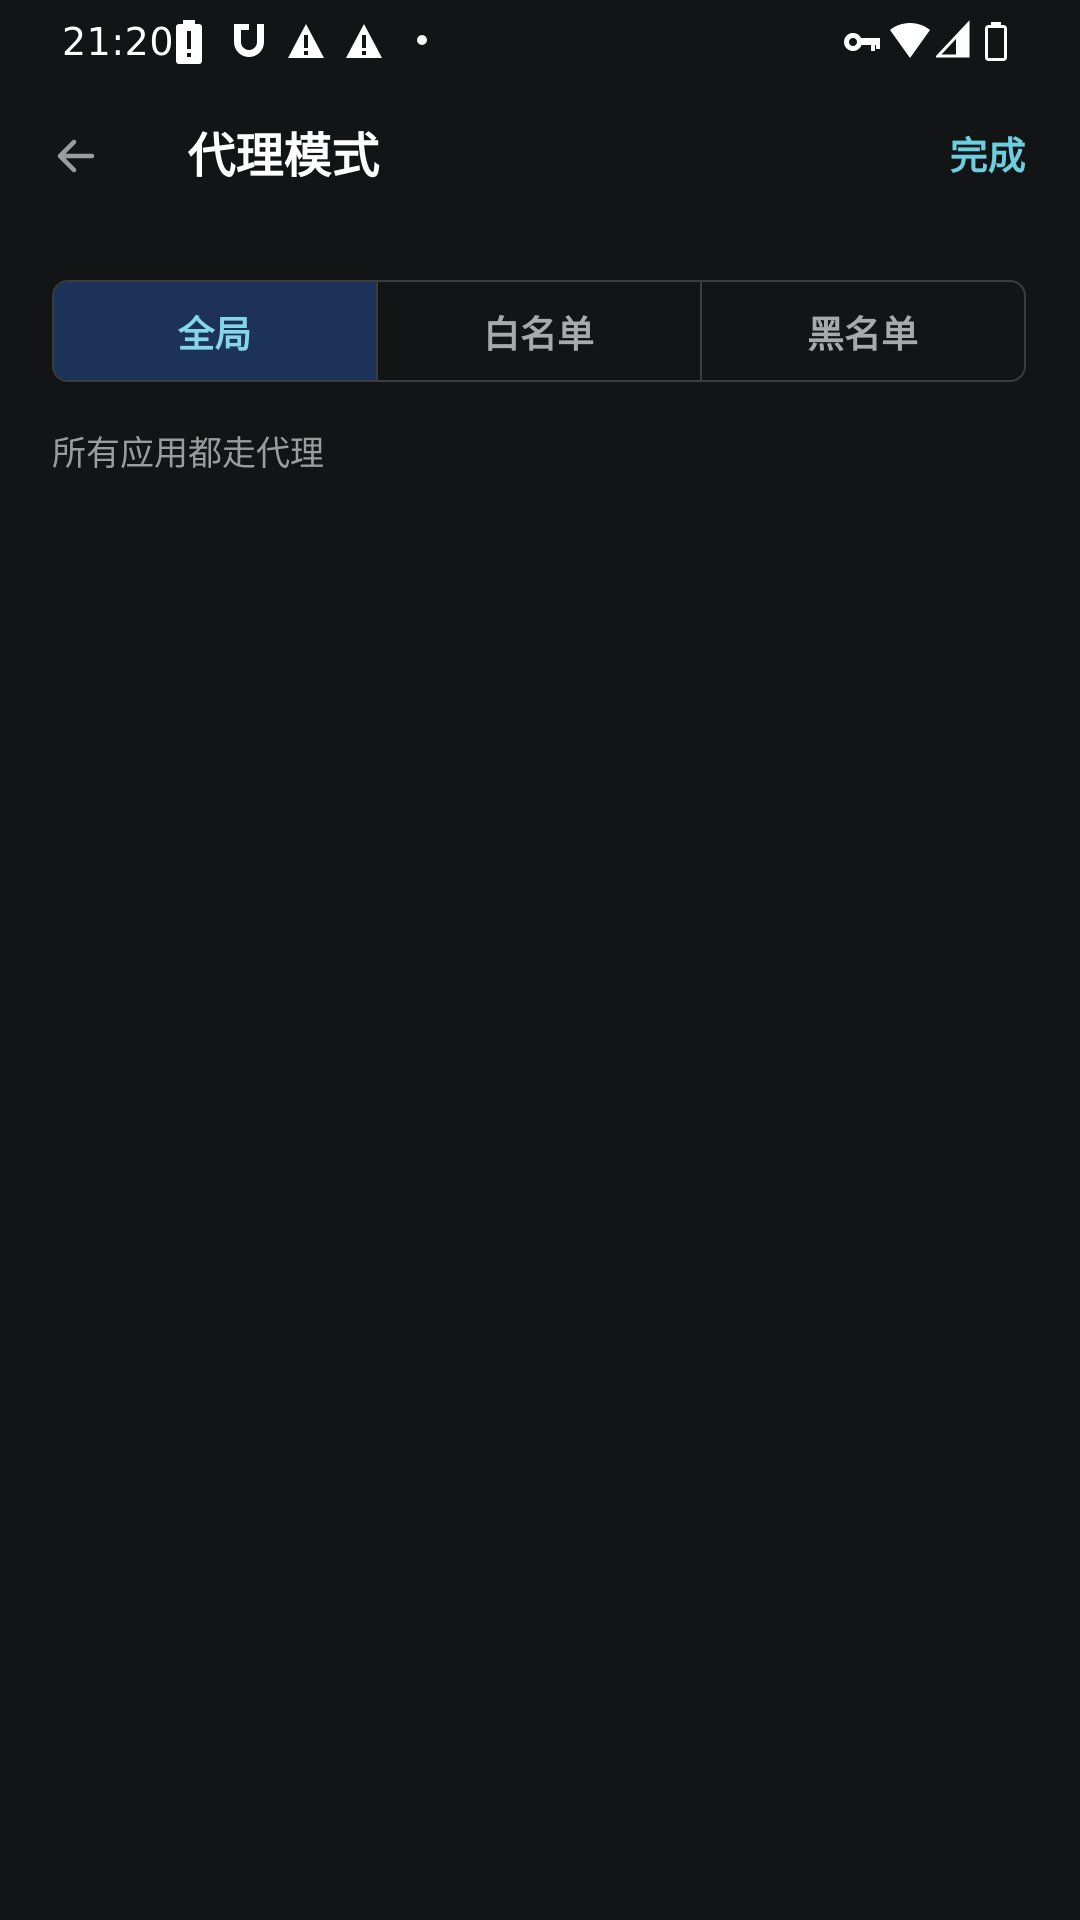 The height and width of the screenshot is (1920, 1080). I want to click on status-bar: 21:20, so click(540, 42).